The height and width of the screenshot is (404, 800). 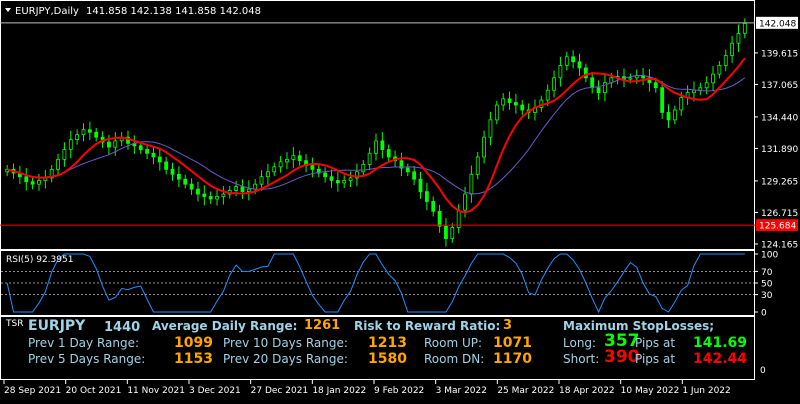 What do you see at coordinates (512, 359) in the screenshot?
I see `room-dn-value: 1170` at bounding box center [512, 359].